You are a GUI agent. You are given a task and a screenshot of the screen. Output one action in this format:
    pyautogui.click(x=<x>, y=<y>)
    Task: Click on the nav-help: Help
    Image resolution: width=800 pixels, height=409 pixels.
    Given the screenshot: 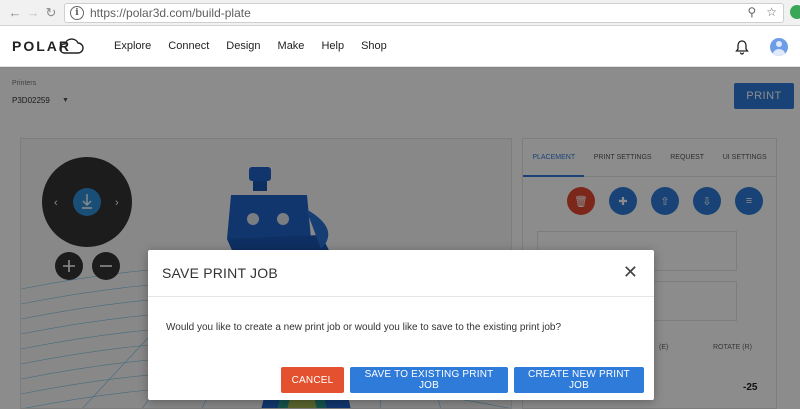 What is the action you would take?
    pyautogui.click(x=332, y=46)
    